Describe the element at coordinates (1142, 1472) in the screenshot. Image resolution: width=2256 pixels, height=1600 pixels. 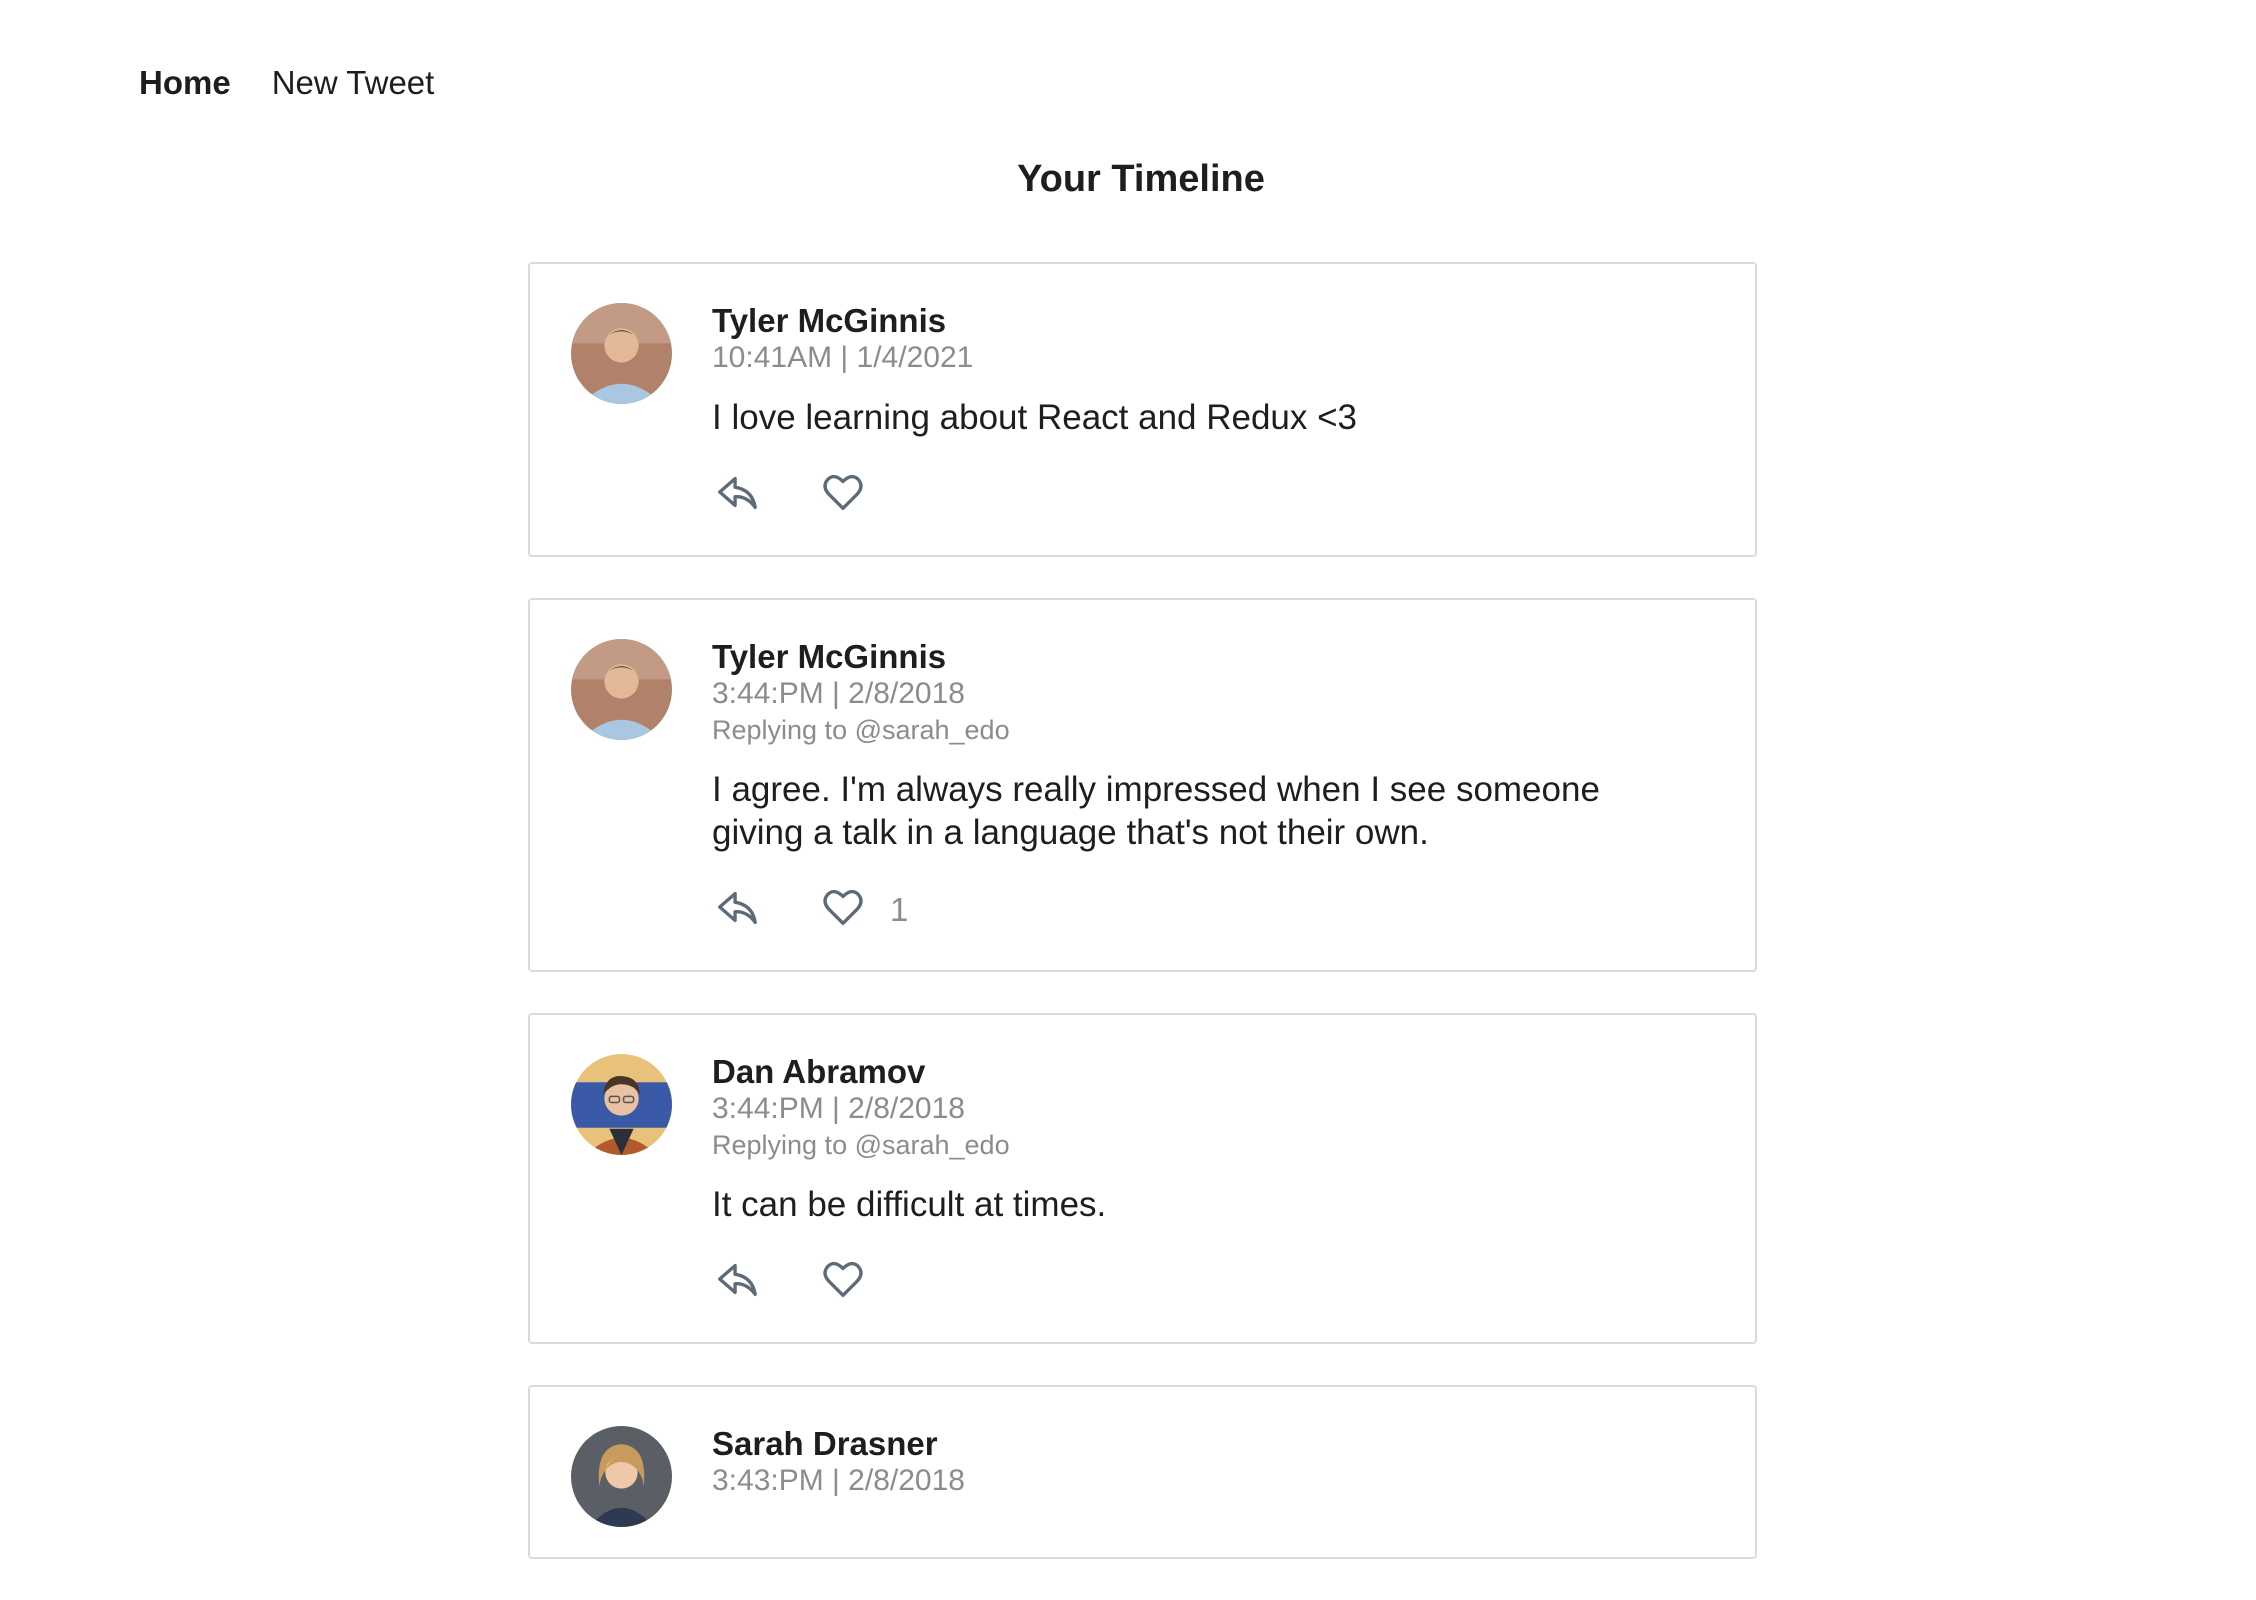
I see `tweet-card: Sarah Drasner 3:43:PM | 2/8/2018` at that location.